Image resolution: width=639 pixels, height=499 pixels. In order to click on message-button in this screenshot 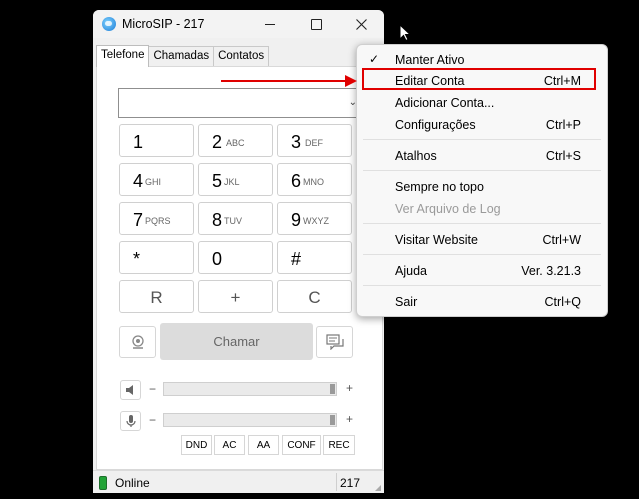, I will do `click(334, 342)`.